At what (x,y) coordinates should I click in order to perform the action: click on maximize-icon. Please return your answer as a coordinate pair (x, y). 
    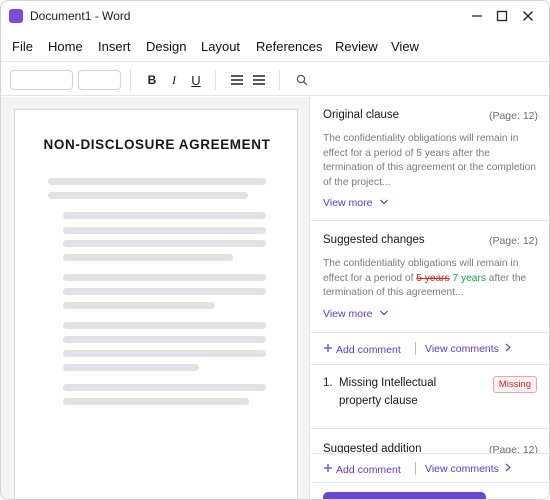
    Looking at the image, I should click on (502, 16).